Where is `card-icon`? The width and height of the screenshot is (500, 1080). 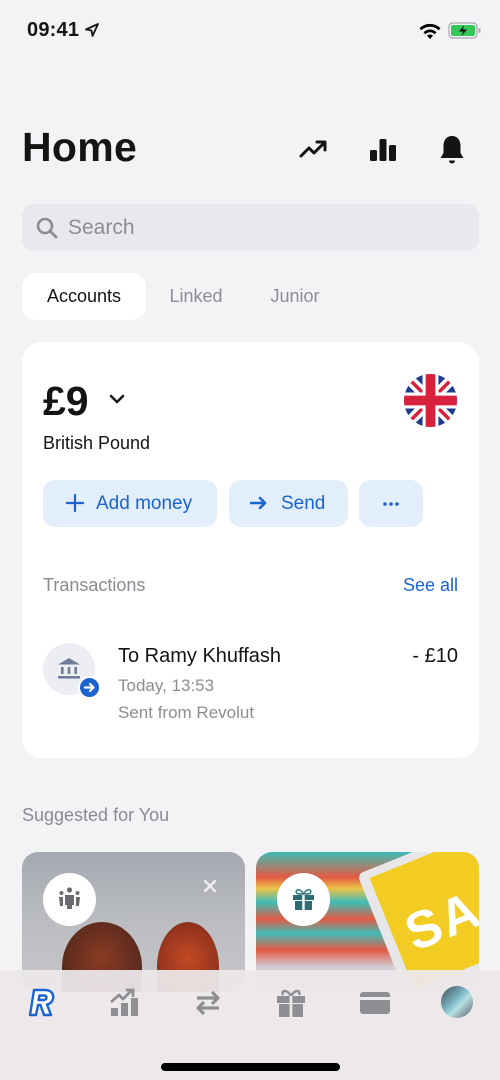 card-icon is located at coordinates (375, 1003).